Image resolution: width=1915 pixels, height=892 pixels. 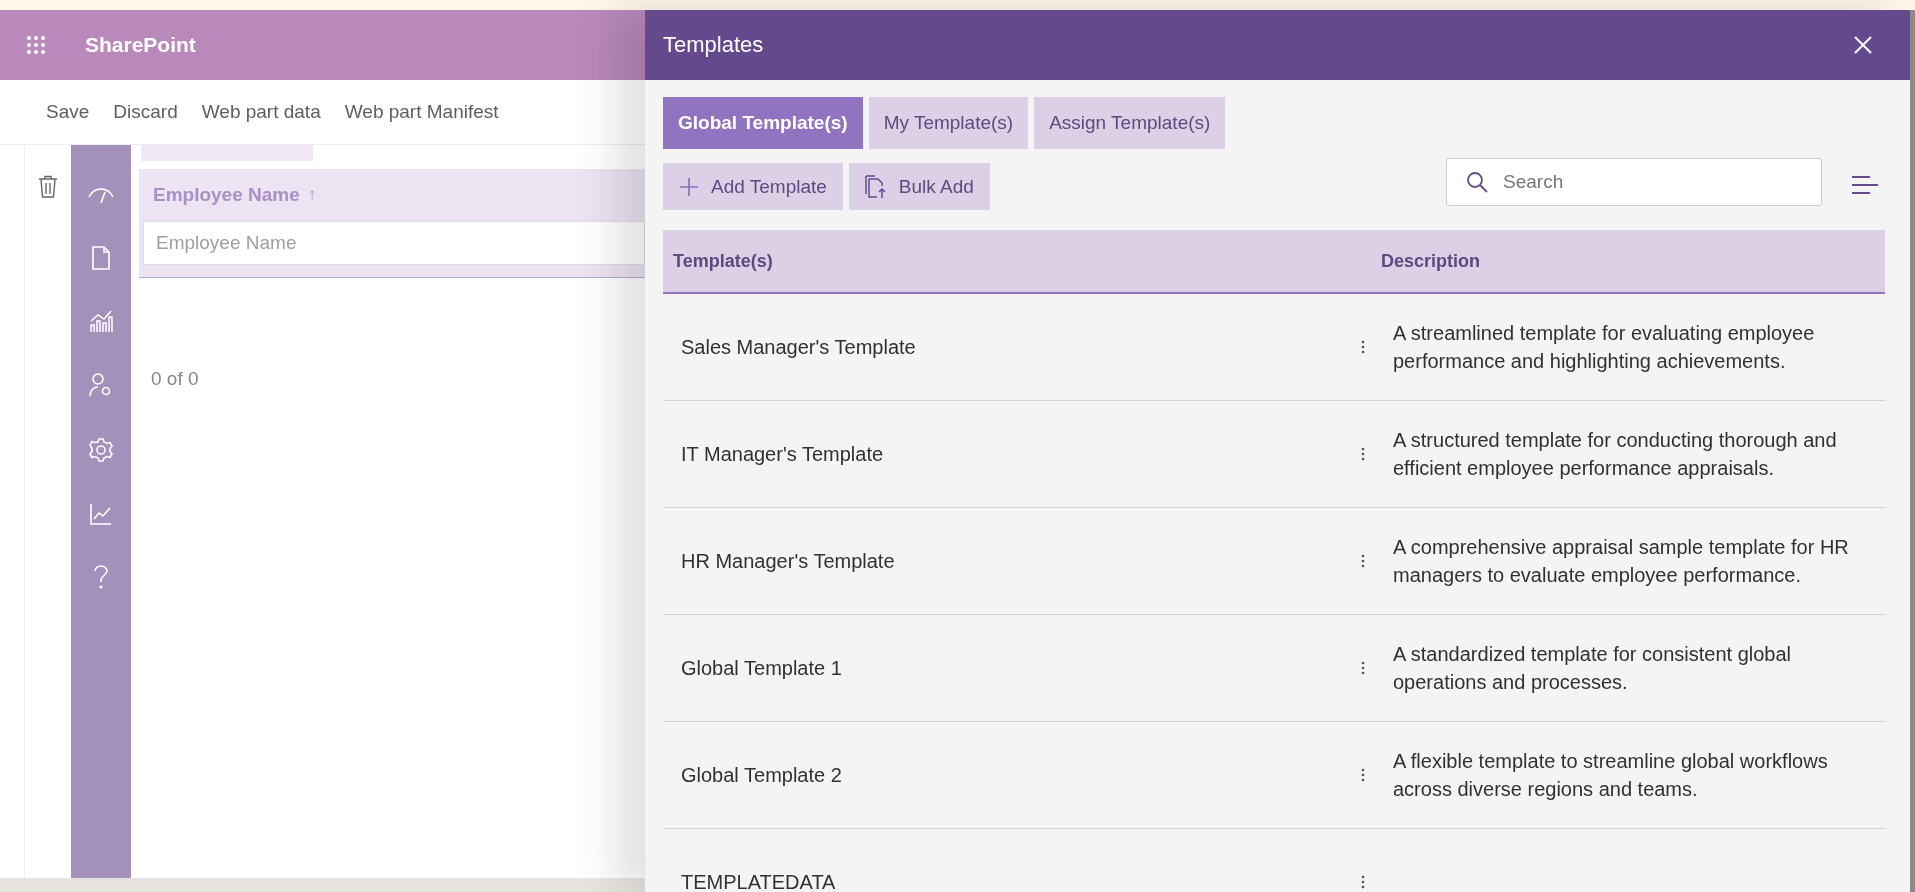 What do you see at coordinates (140, 45) in the screenshot?
I see `app-title: SharePoint` at bounding box center [140, 45].